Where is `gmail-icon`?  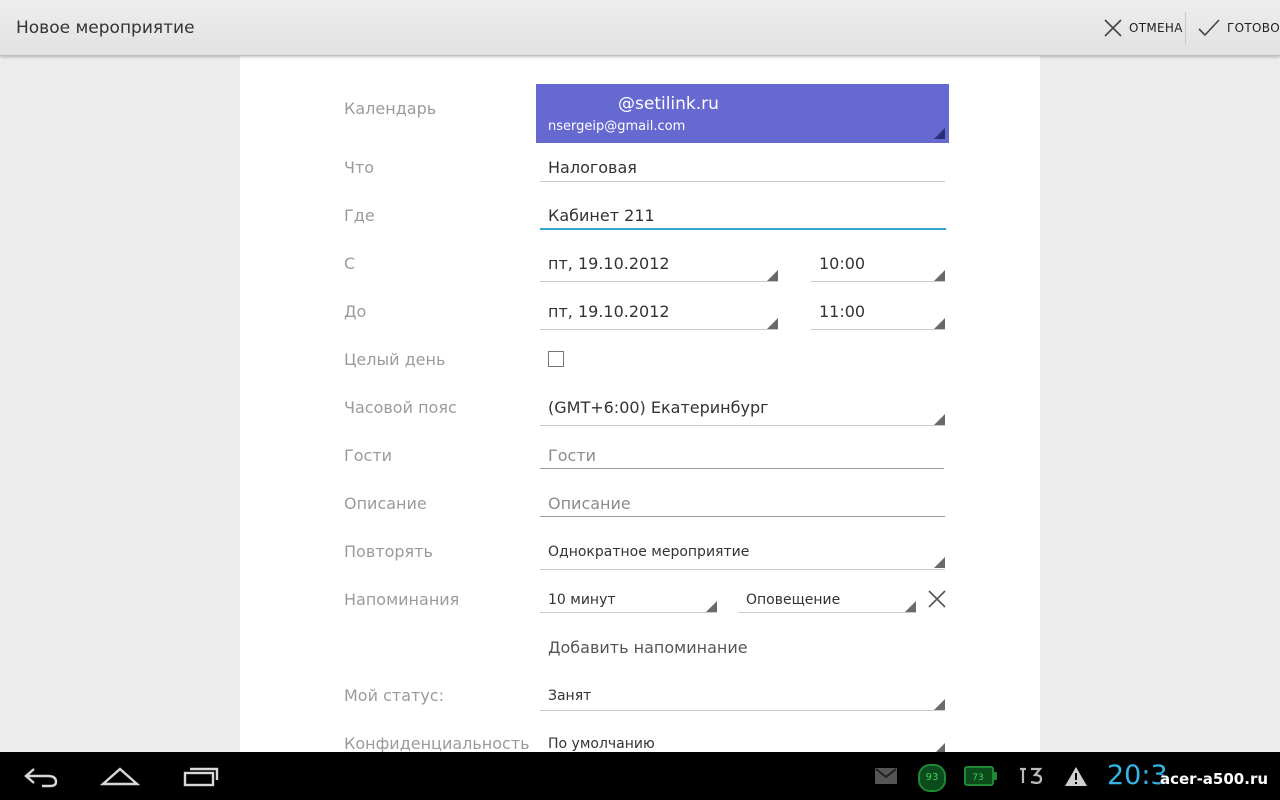 gmail-icon is located at coordinates (886, 776).